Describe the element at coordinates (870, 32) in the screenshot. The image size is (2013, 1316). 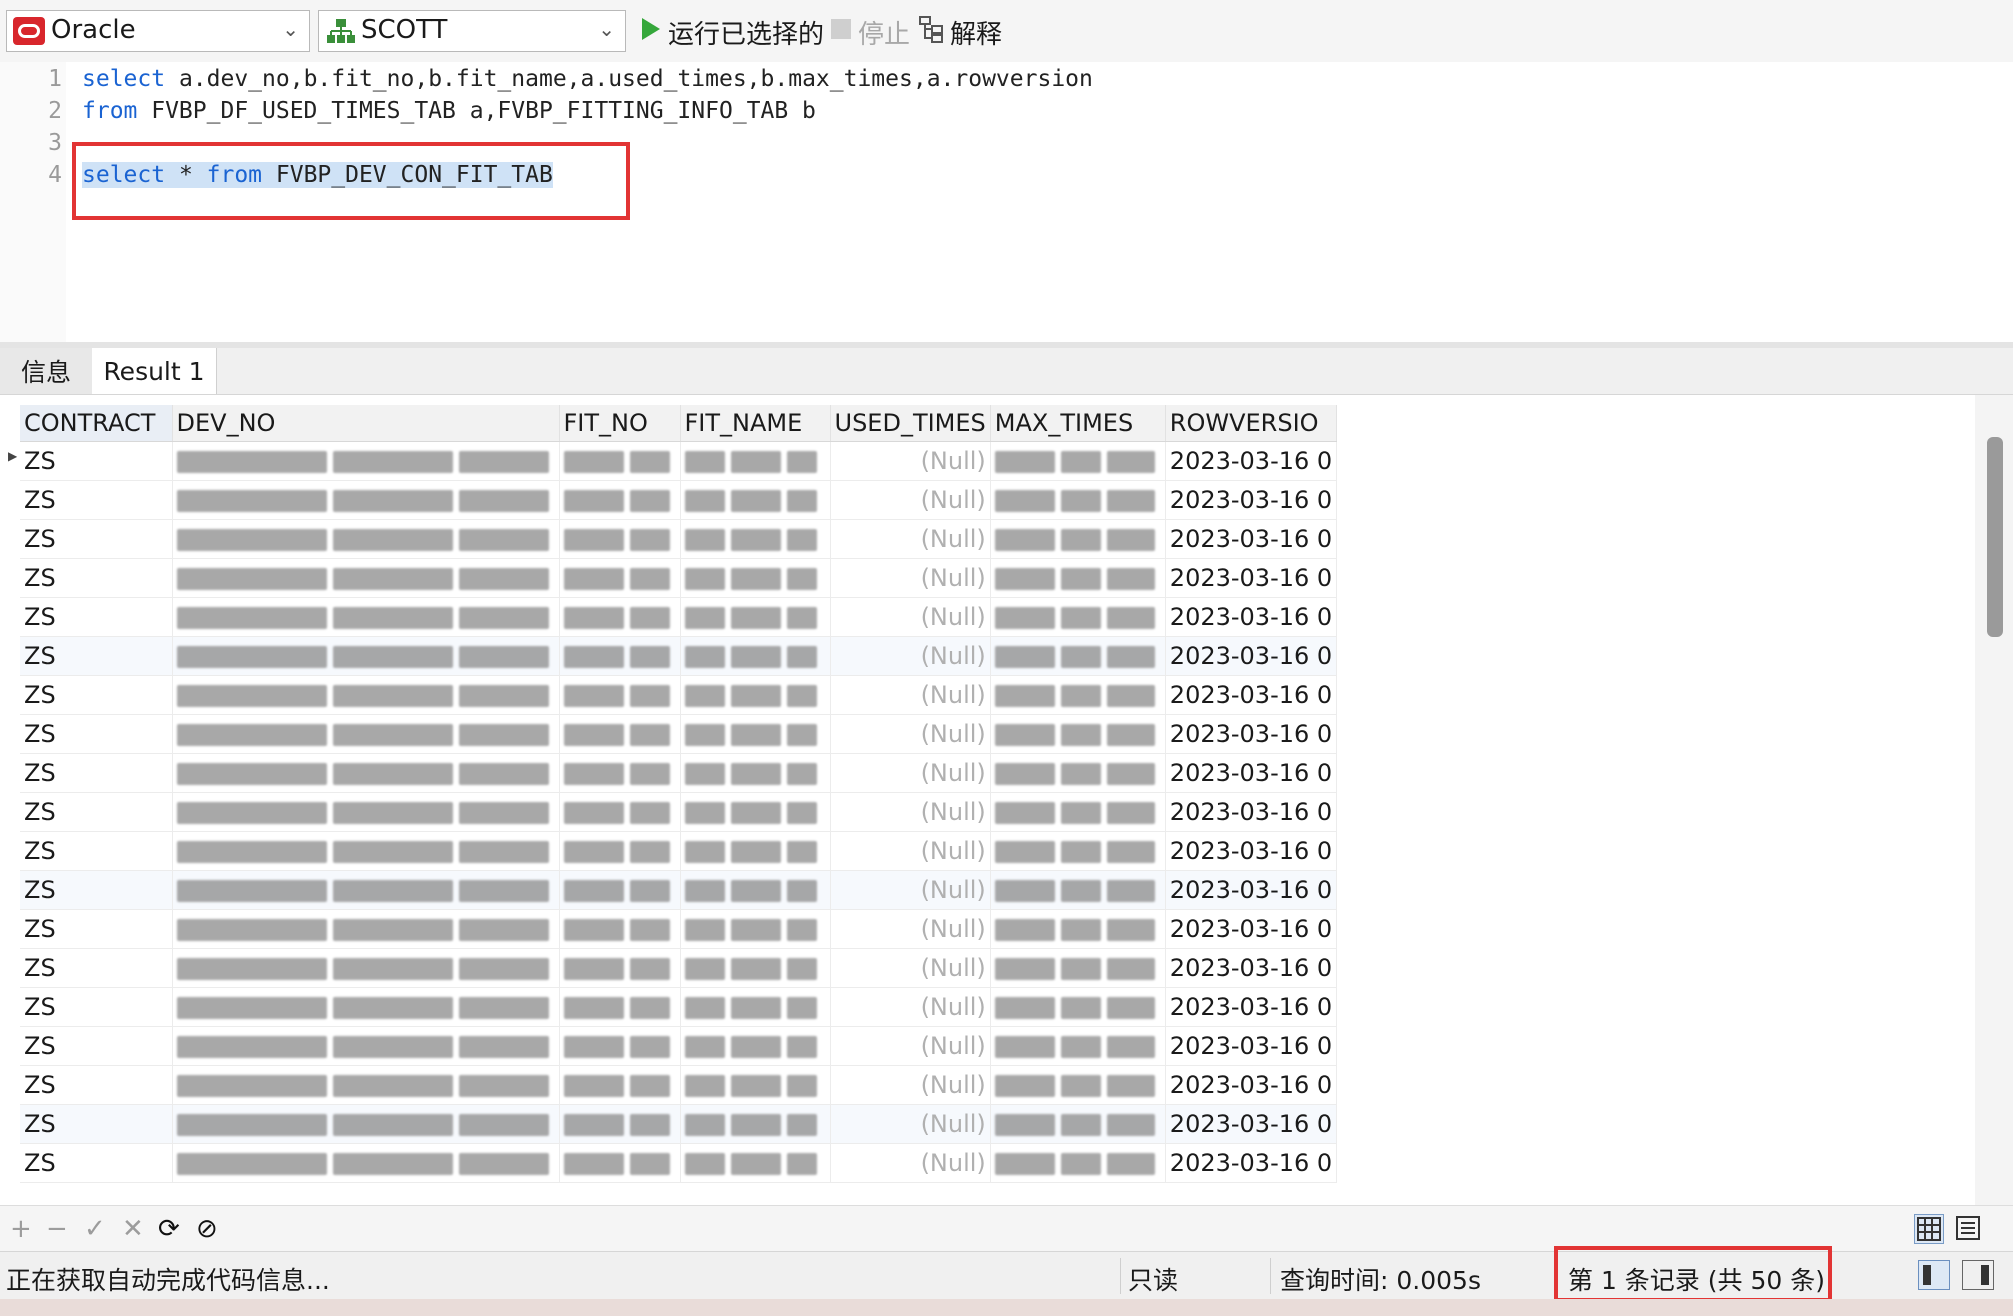
I see `stop-button: 停止` at that location.